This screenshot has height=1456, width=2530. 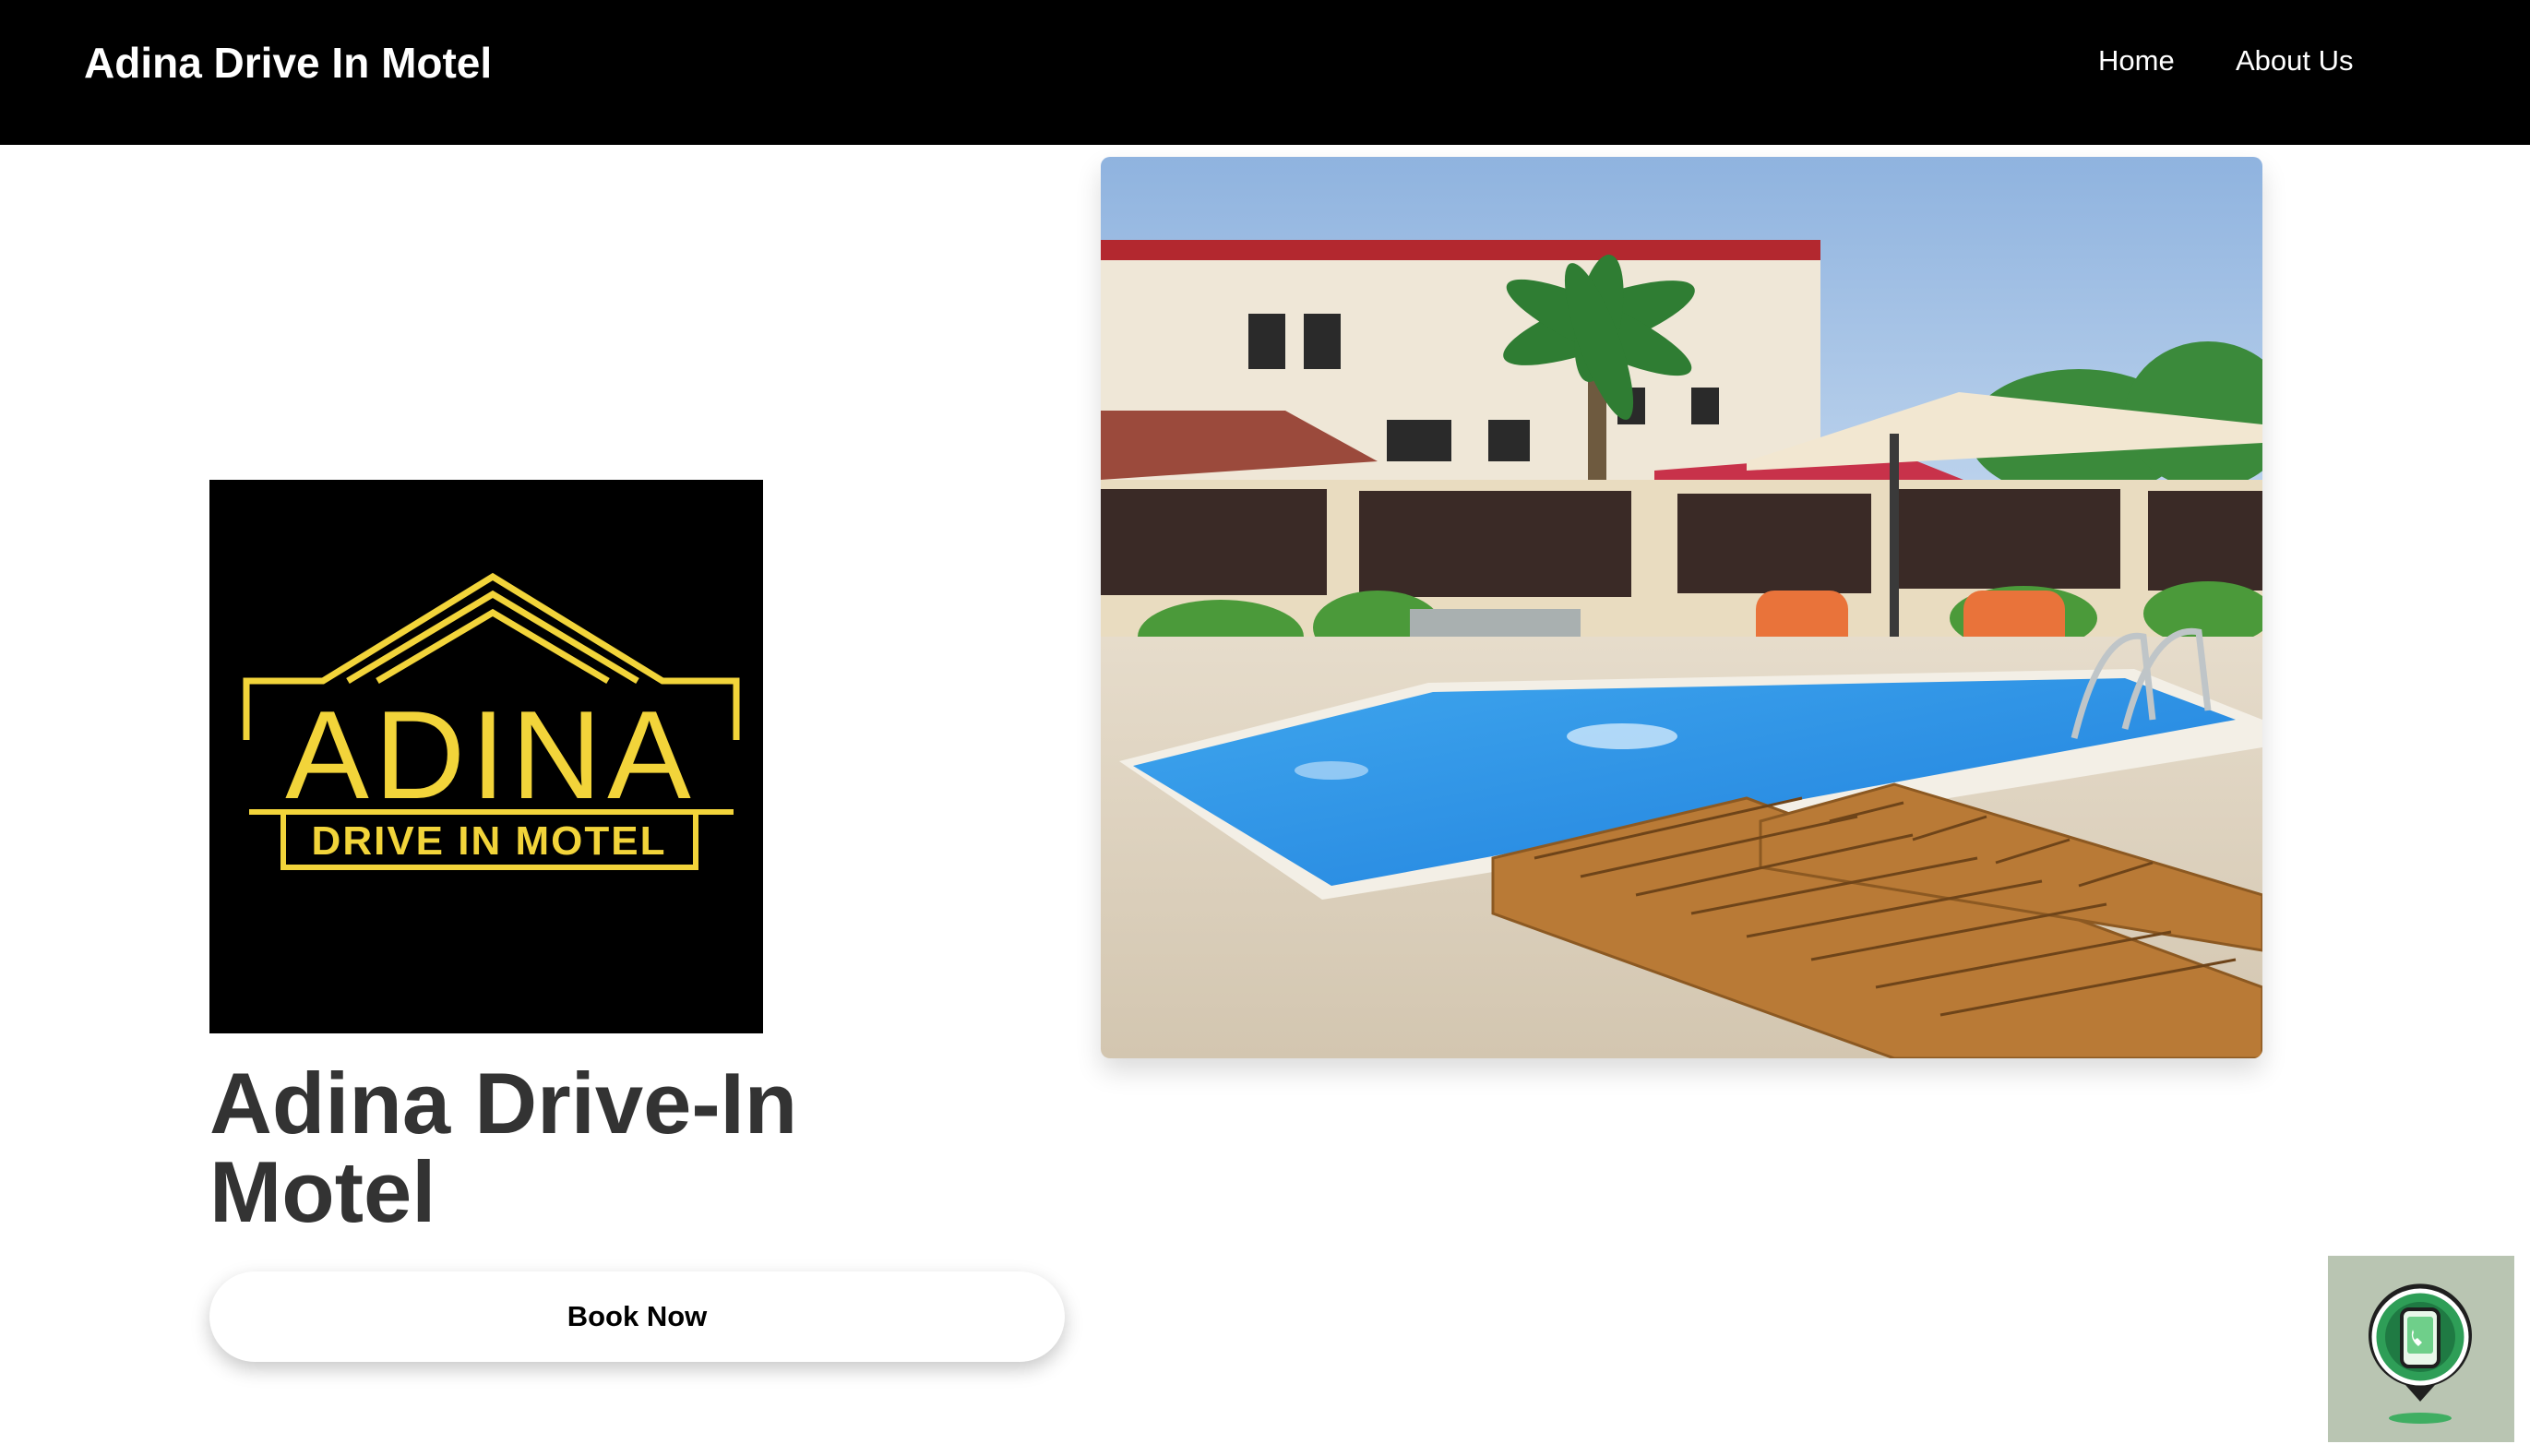 I want to click on logo-tagline: DRIVE IN MOTEL, so click(x=489, y=841).